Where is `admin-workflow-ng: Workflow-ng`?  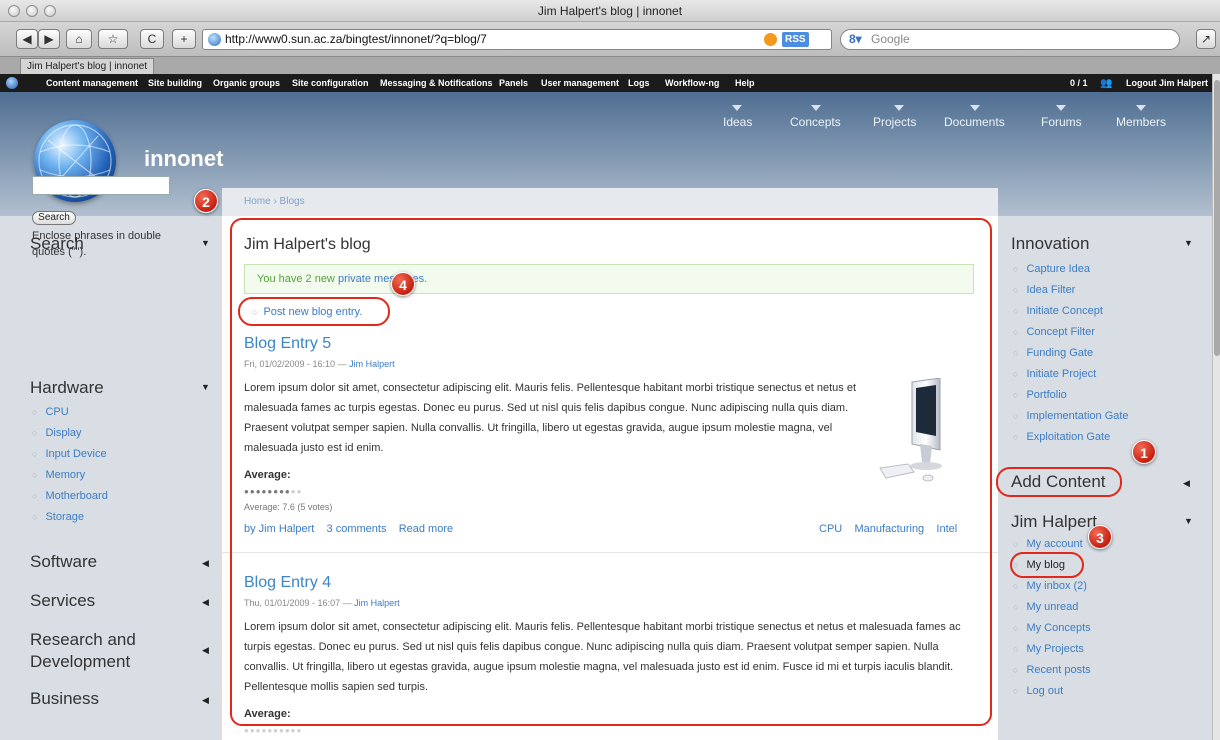 admin-workflow-ng: Workflow-ng is located at coordinates (692, 83).